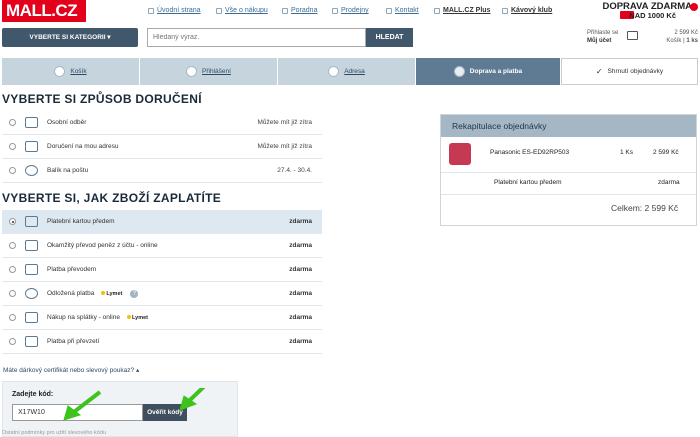 The image size is (700, 437). I want to click on recap-payment-price: zdarma, so click(669, 182).